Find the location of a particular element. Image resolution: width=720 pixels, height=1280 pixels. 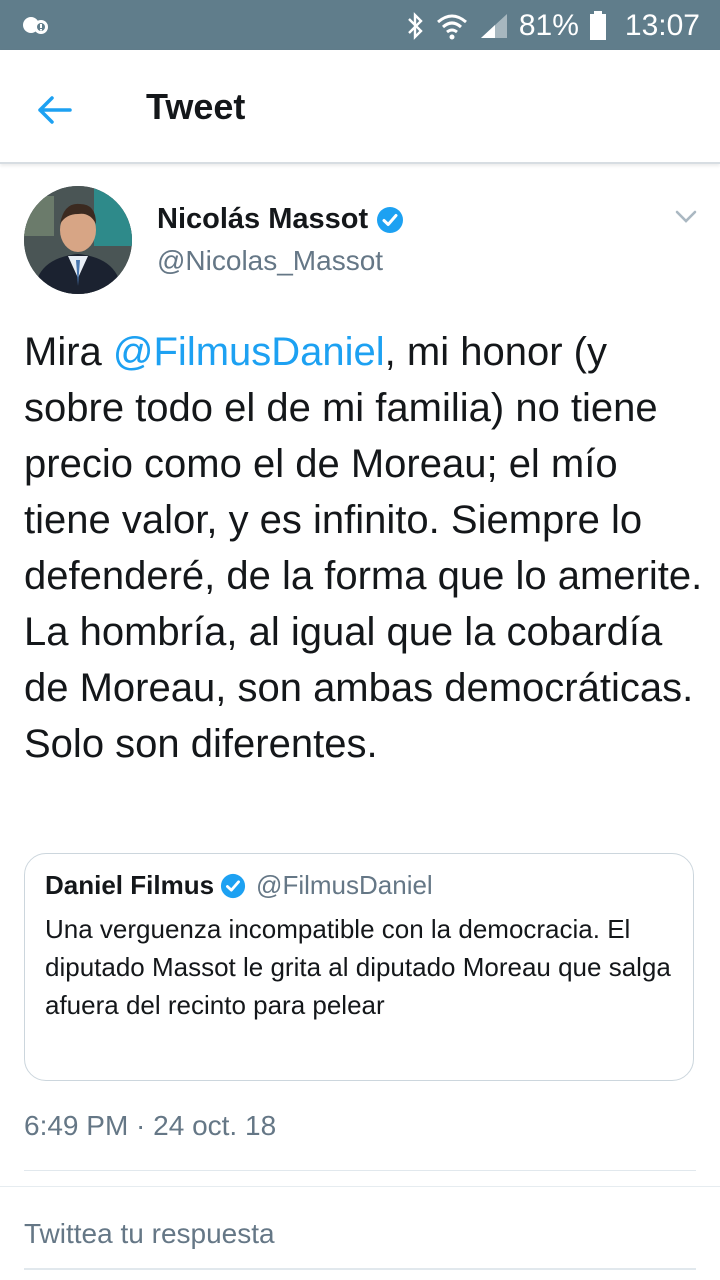

reply-input: Twittea tu respuesta is located at coordinates (149, 1234).